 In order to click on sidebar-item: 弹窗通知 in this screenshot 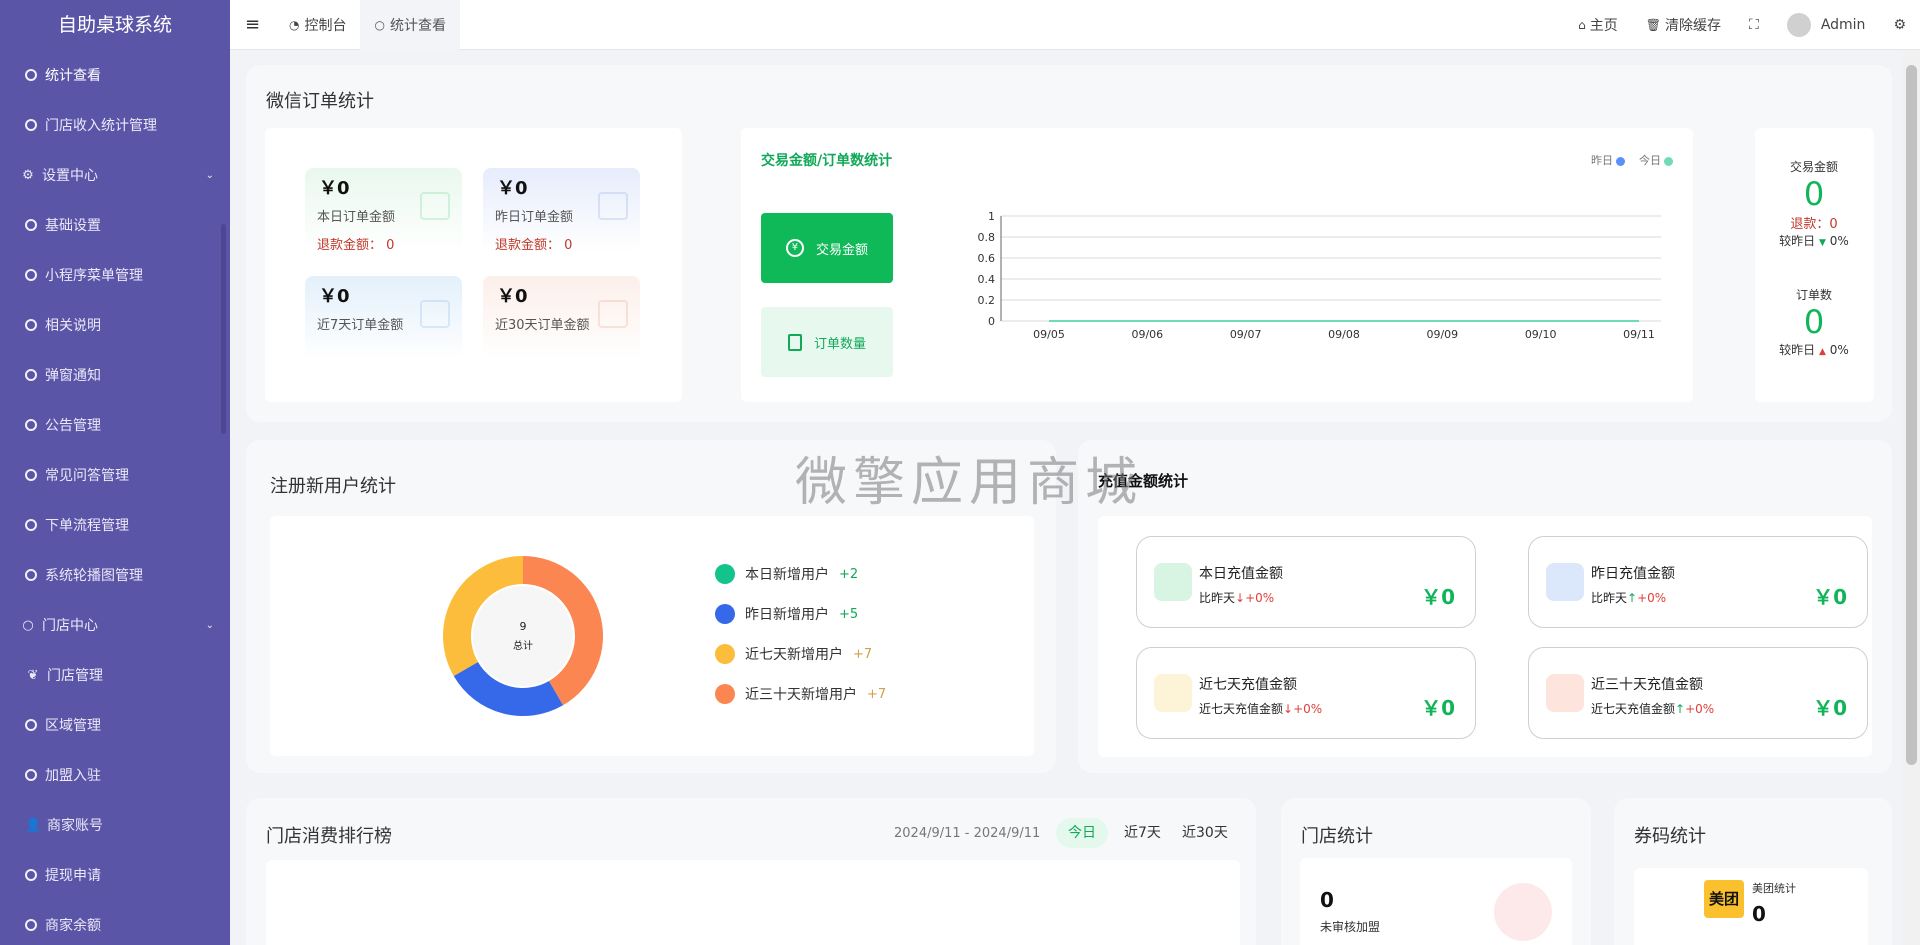, I will do `click(115, 375)`.